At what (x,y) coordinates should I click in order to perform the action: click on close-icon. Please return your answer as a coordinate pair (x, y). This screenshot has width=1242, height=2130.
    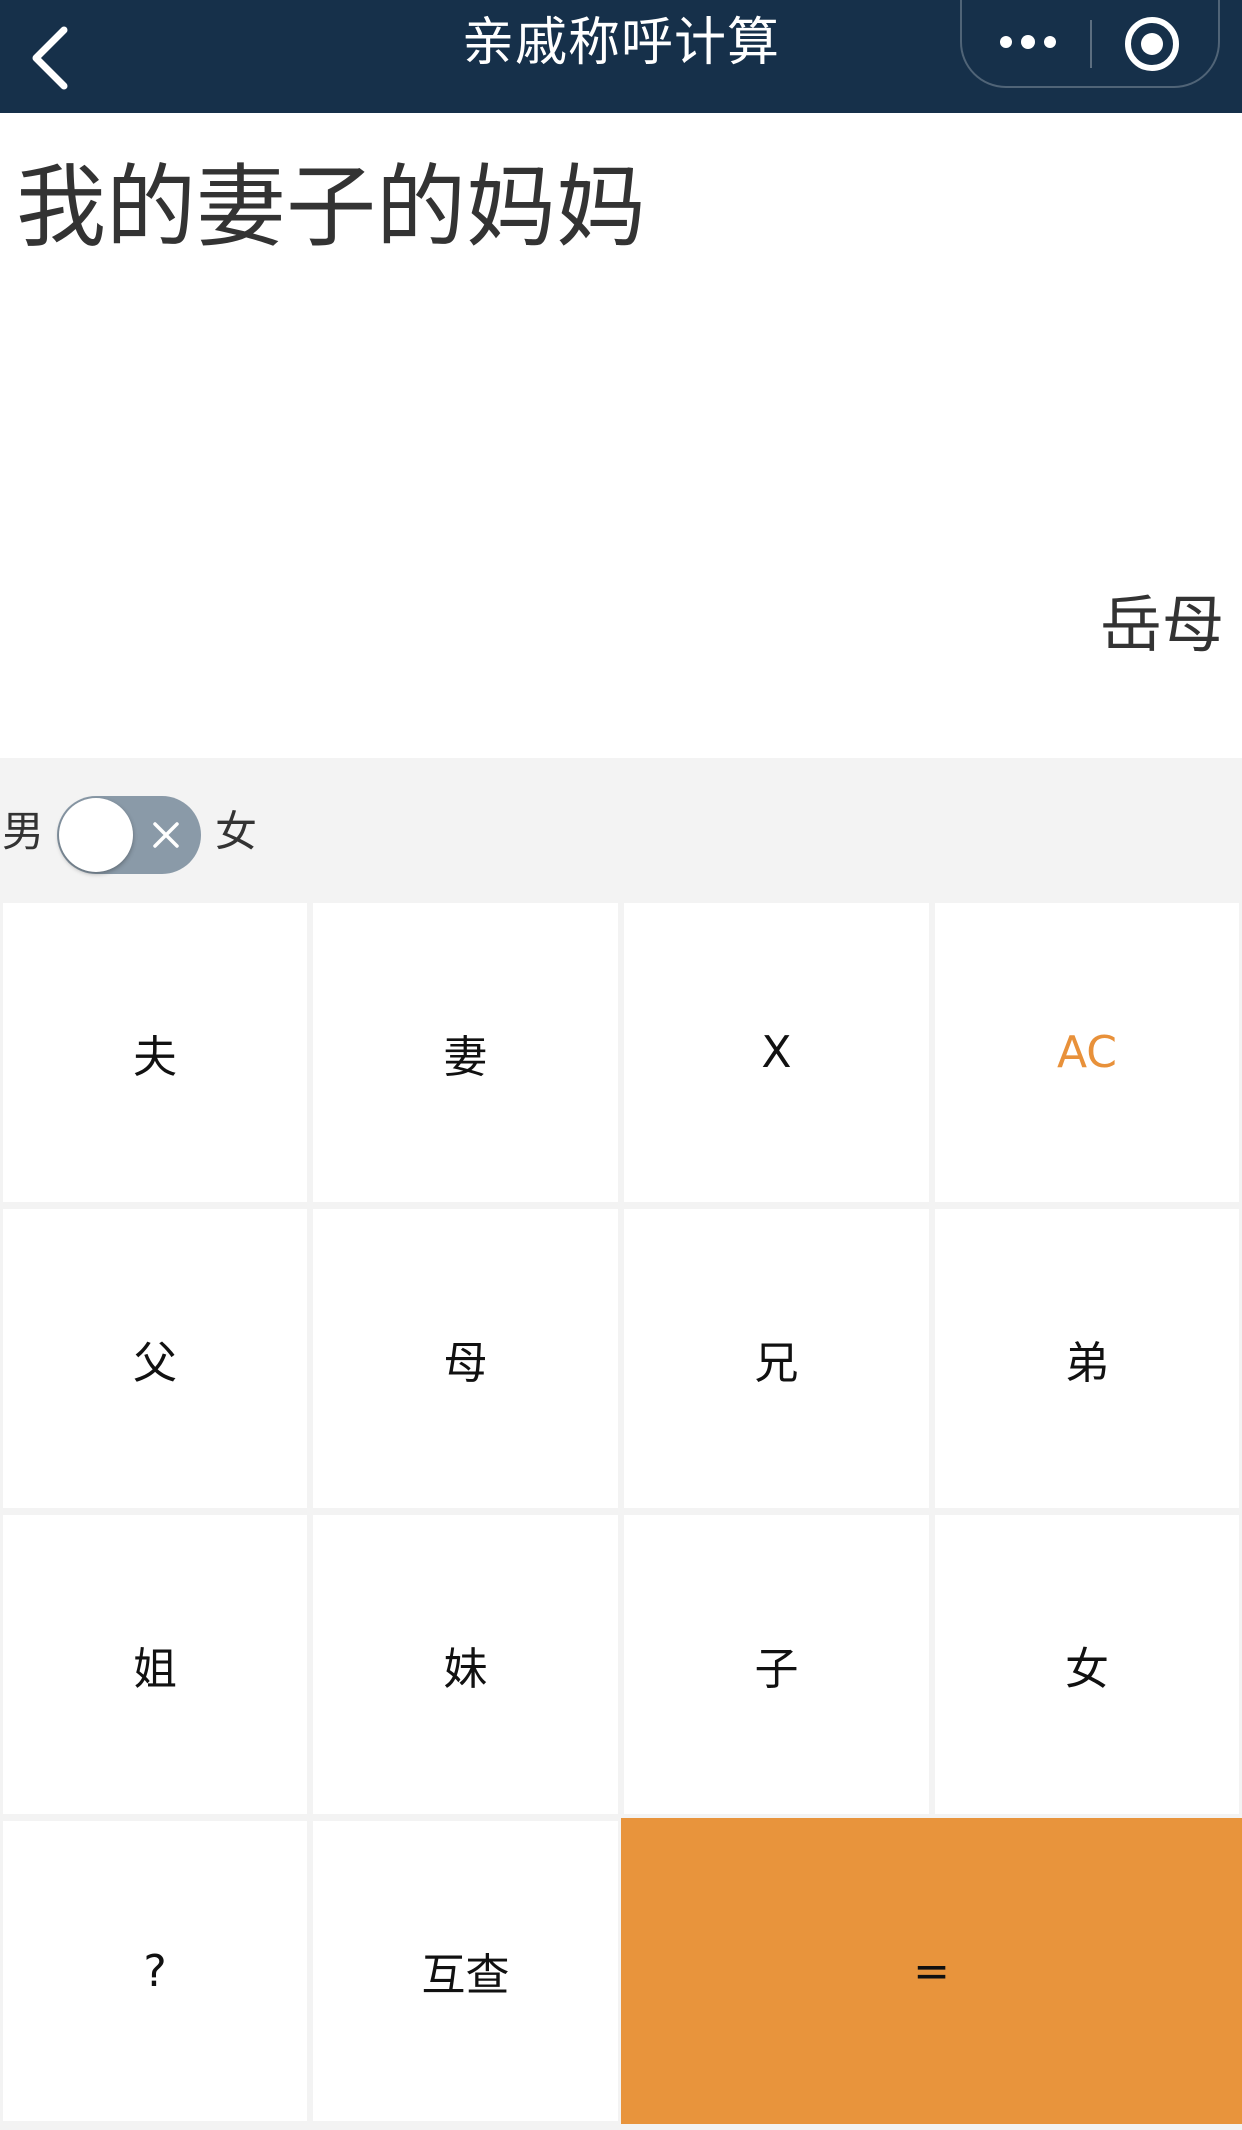
    Looking at the image, I should click on (166, 835).